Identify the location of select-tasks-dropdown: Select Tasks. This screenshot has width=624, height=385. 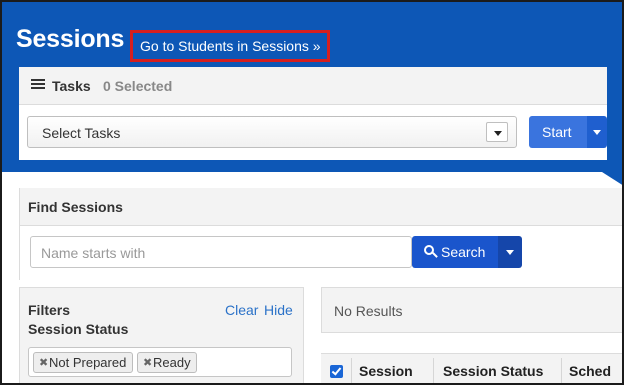
(272, 132).